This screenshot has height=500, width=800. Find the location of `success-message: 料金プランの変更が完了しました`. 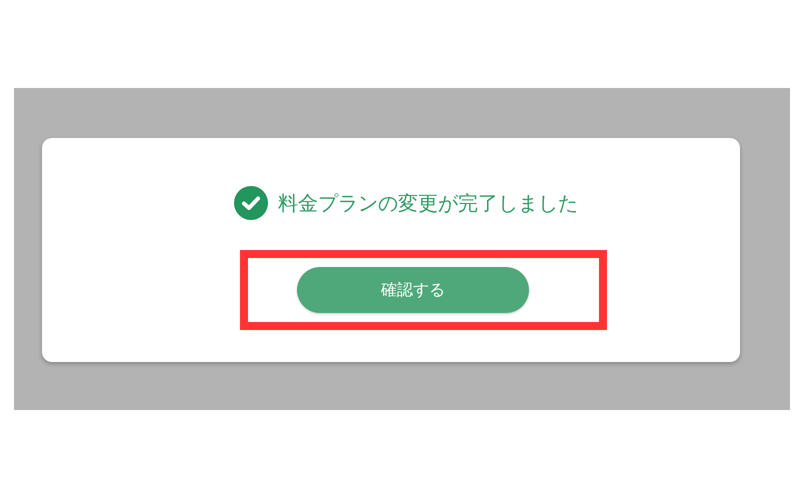

success-message: 料金プランの変更が完了しました is located at coordinates (428, 203).